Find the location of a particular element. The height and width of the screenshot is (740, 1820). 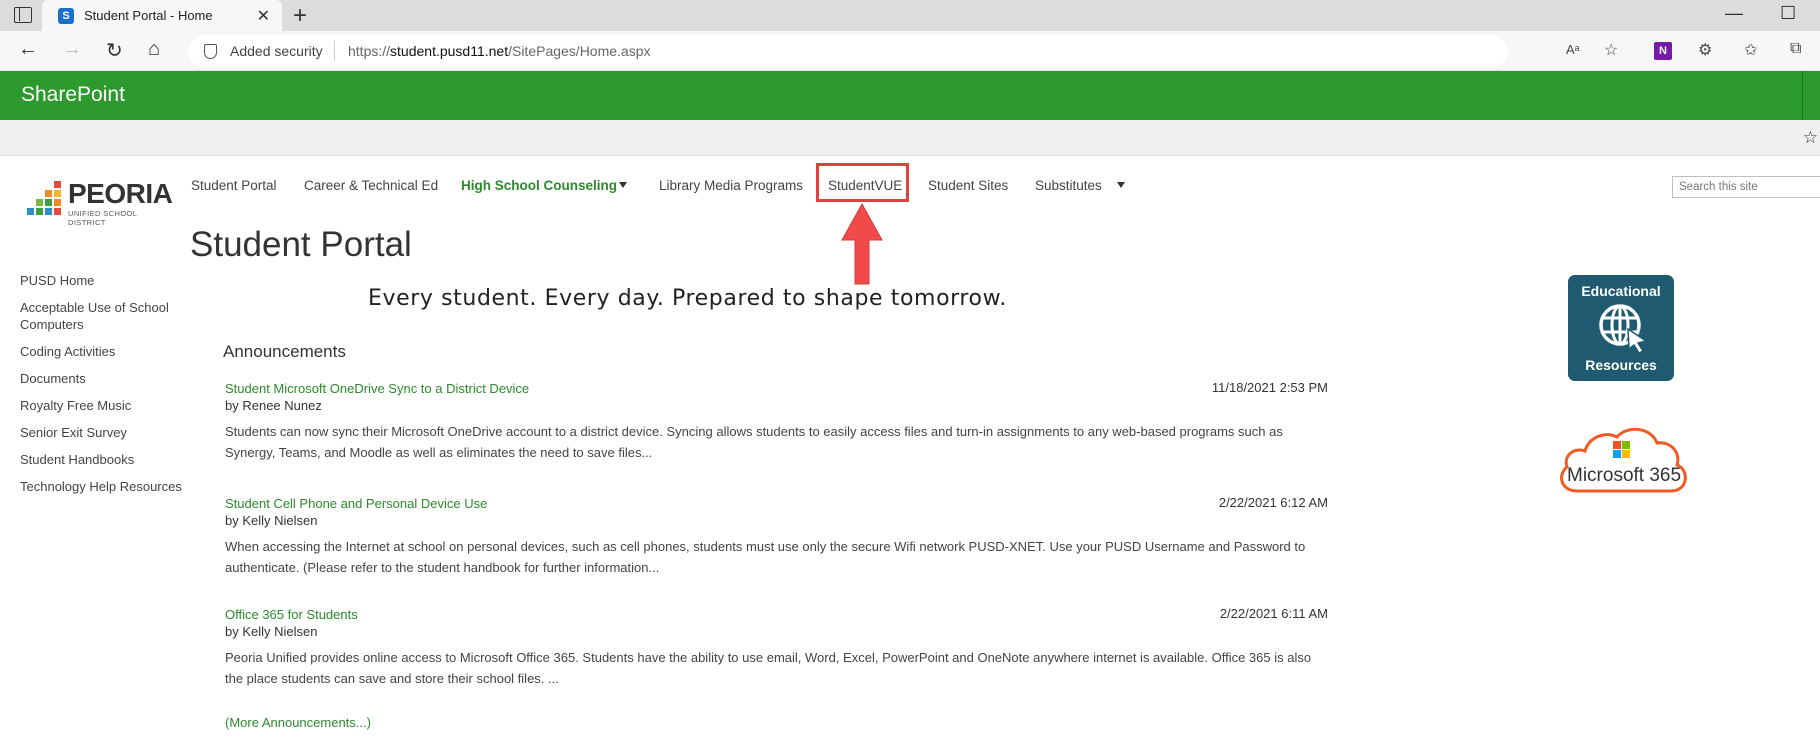

search-input is located at coordinates (1746, 187).